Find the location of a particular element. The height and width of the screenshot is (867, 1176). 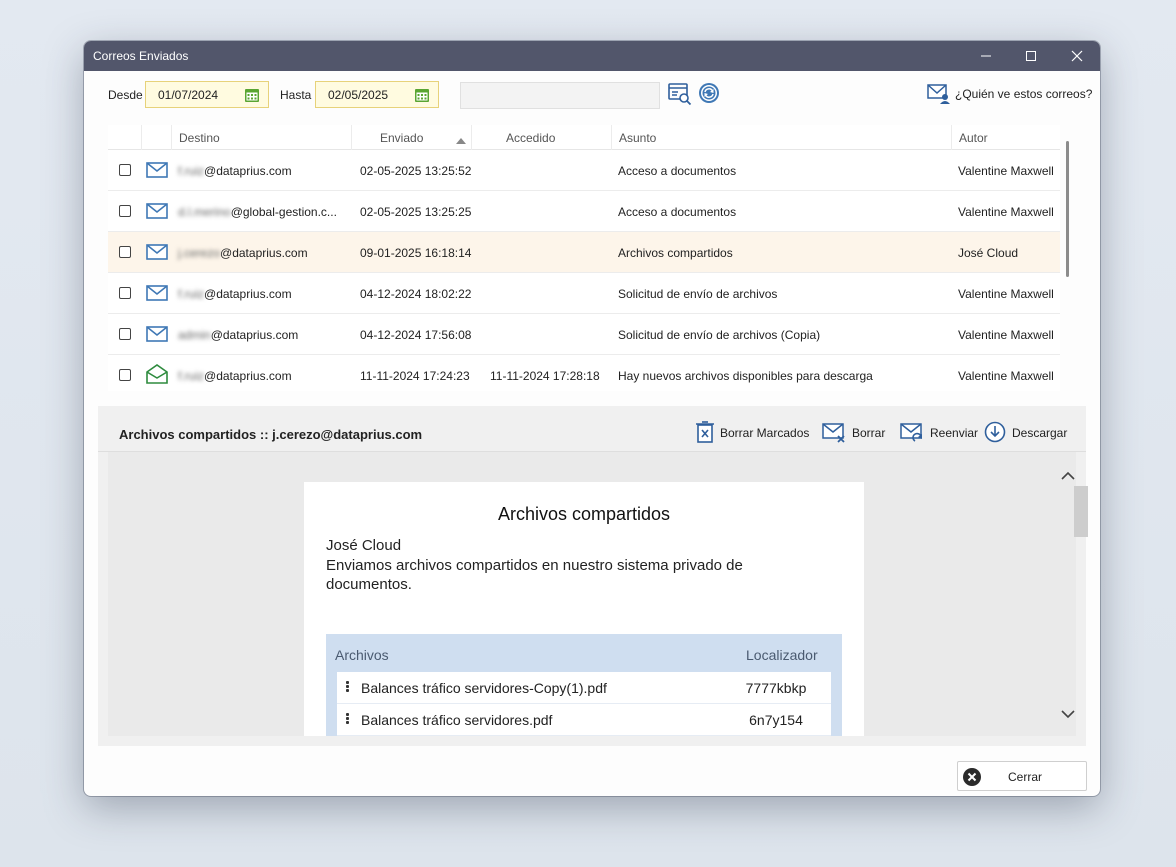

who-sees-emails-link: ¿Quién ve estos correos? is located at coordinates (1009, 94).